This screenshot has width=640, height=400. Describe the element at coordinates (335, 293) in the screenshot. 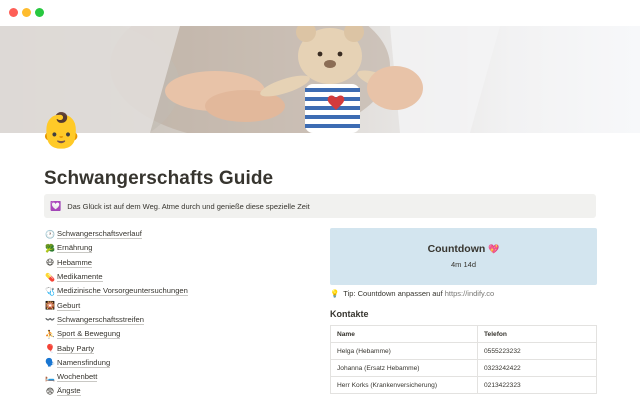

I see `light-bulb-icon: 💡` at that location.